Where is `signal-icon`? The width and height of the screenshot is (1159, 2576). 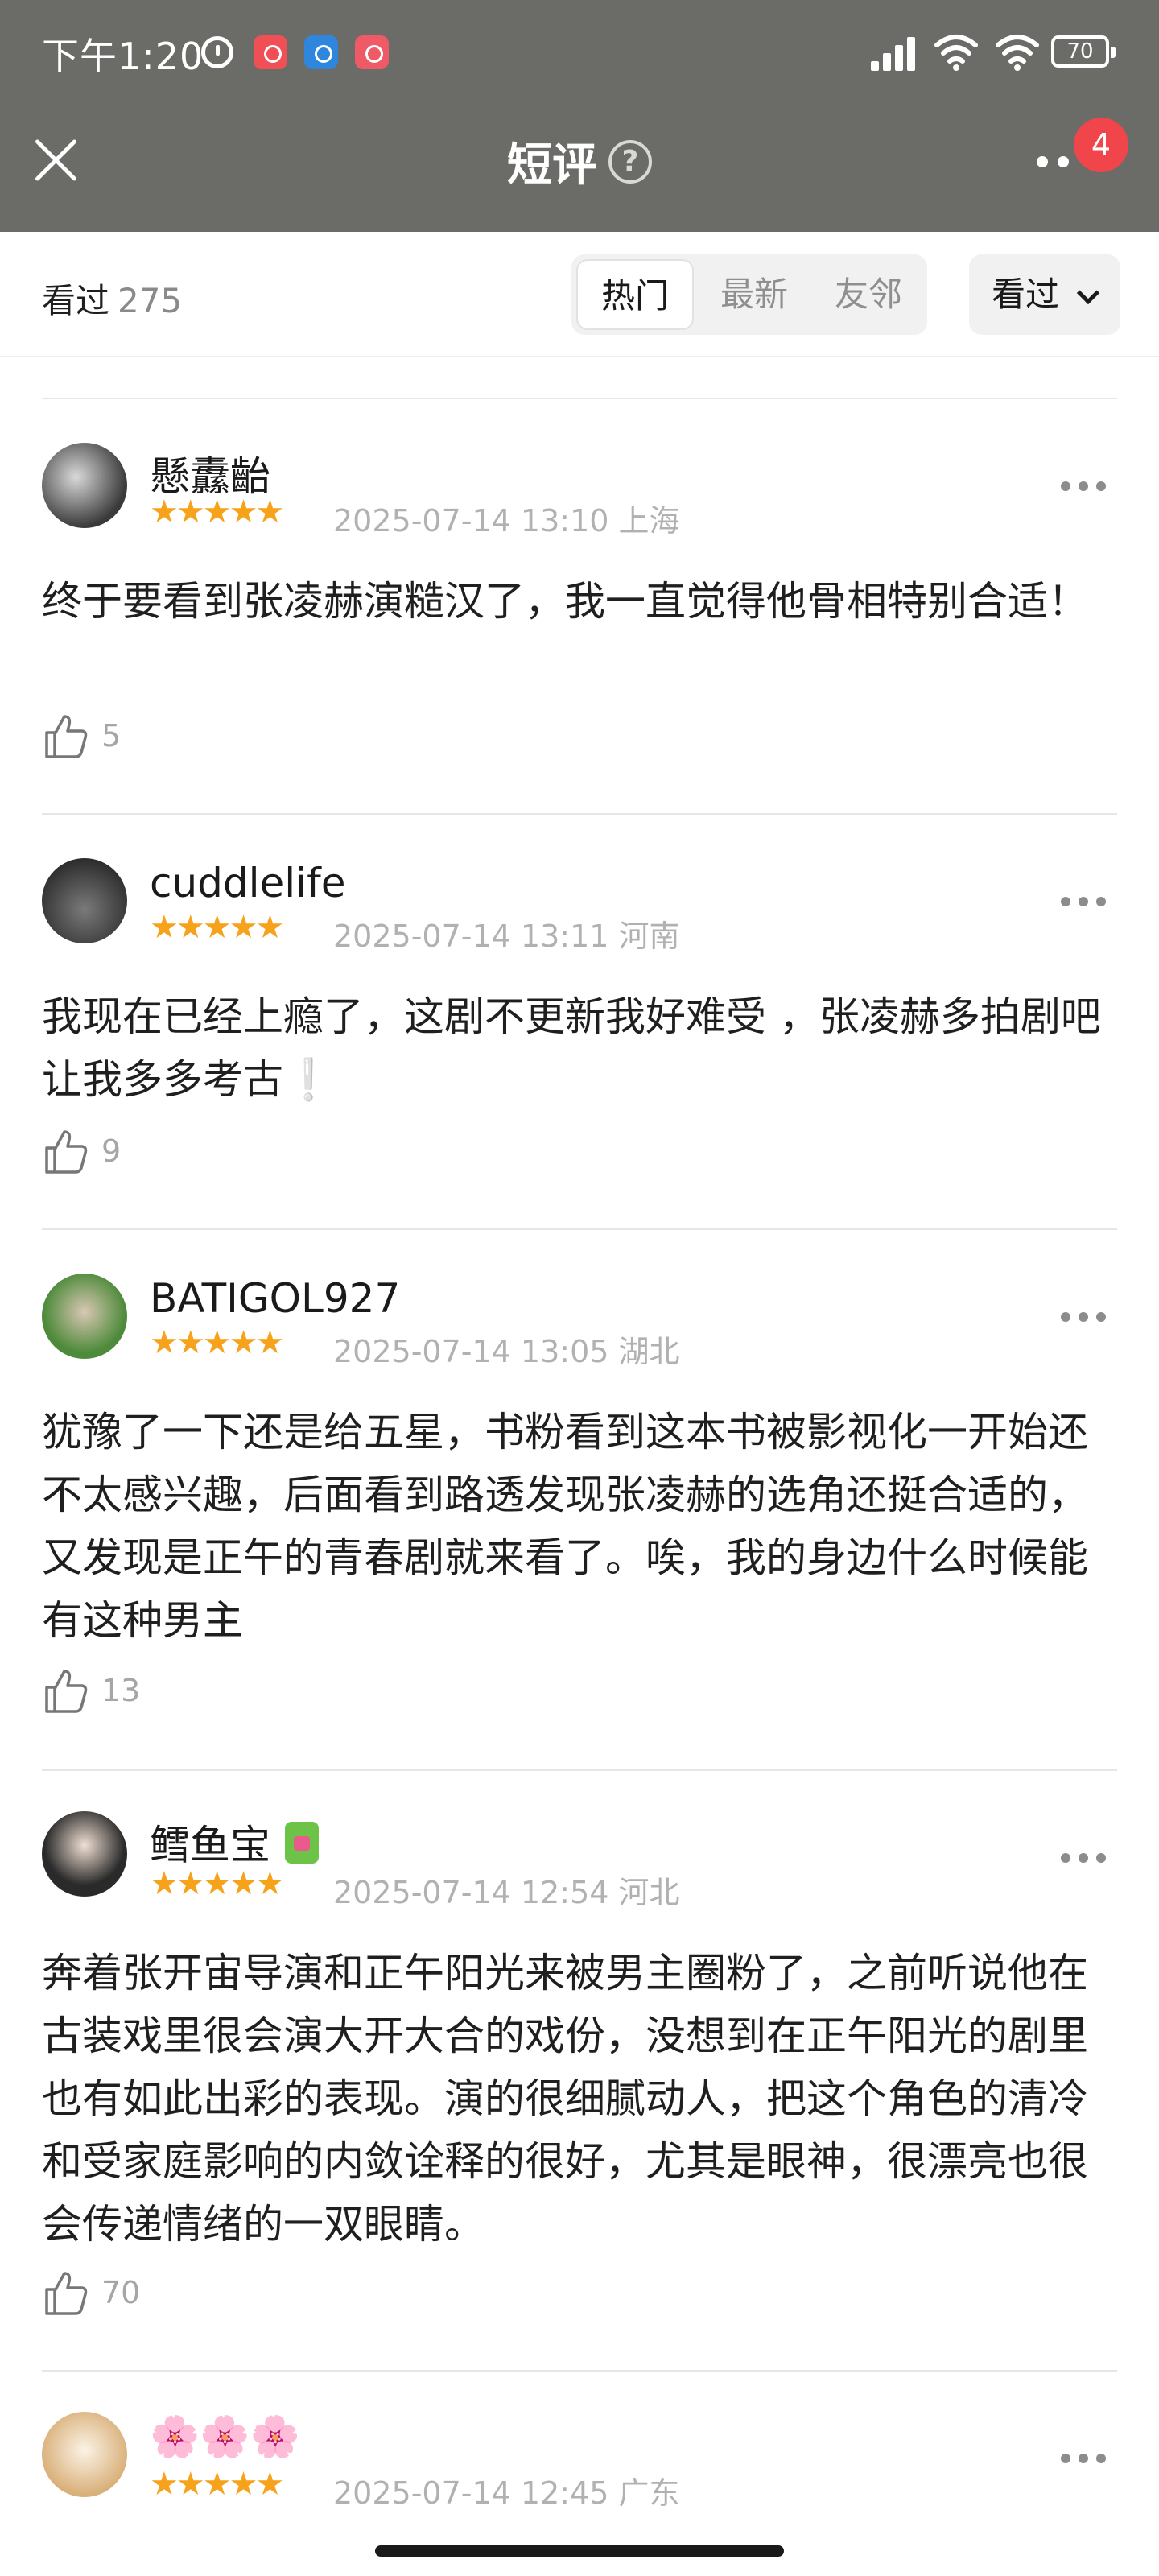
signal-icon is located at coordinates (893, 54).